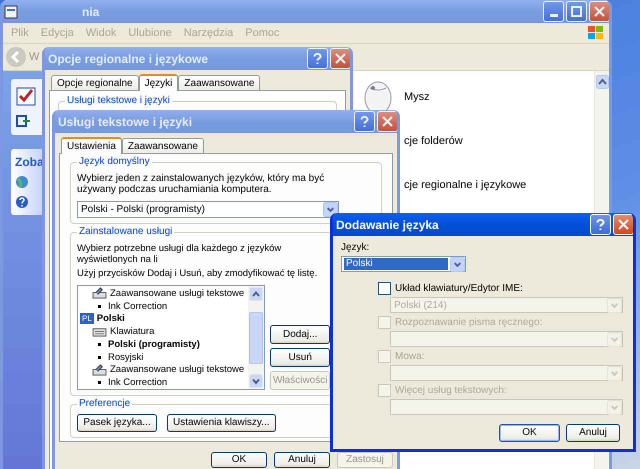 Image resolution: width=640 pixels, height=469 pixels. Describe the element at coordinates (201, 184) in the screenshot. I see `description: Wybierz jeden z zainstalowanych języków, który ma być używany podczas uruchamiania komputera.` at that location.